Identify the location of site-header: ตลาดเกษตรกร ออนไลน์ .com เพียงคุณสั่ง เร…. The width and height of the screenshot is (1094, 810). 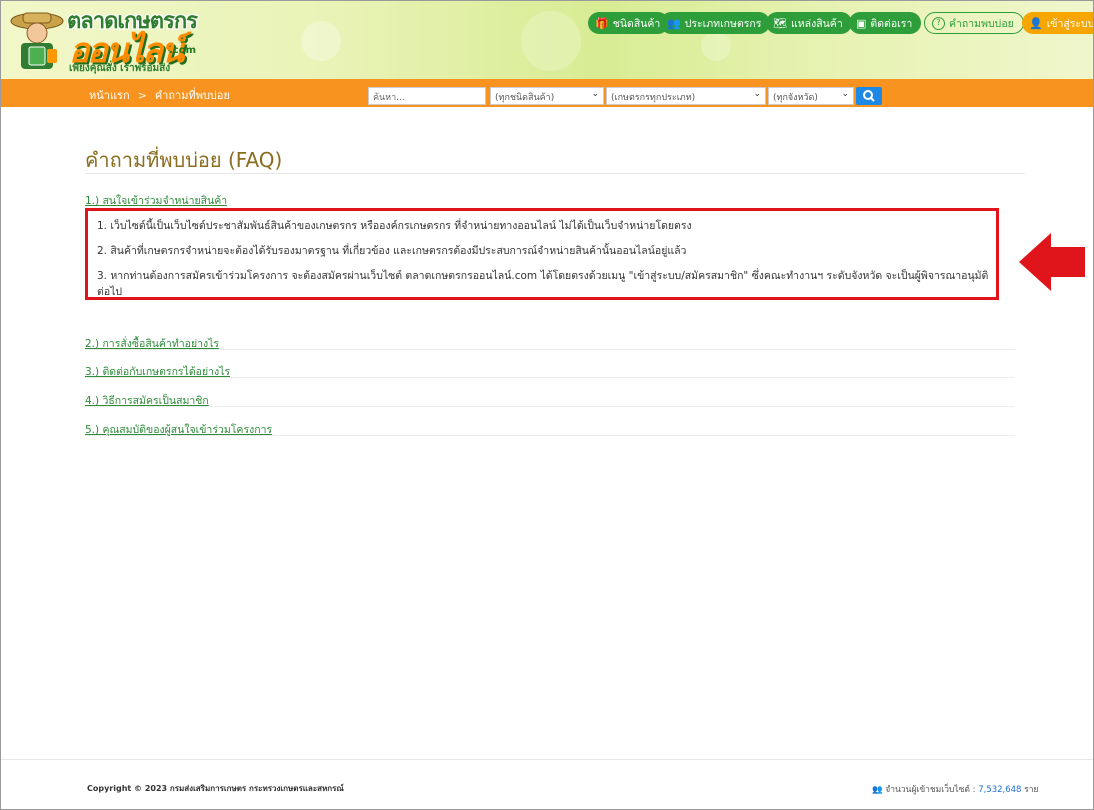
(547, 40).